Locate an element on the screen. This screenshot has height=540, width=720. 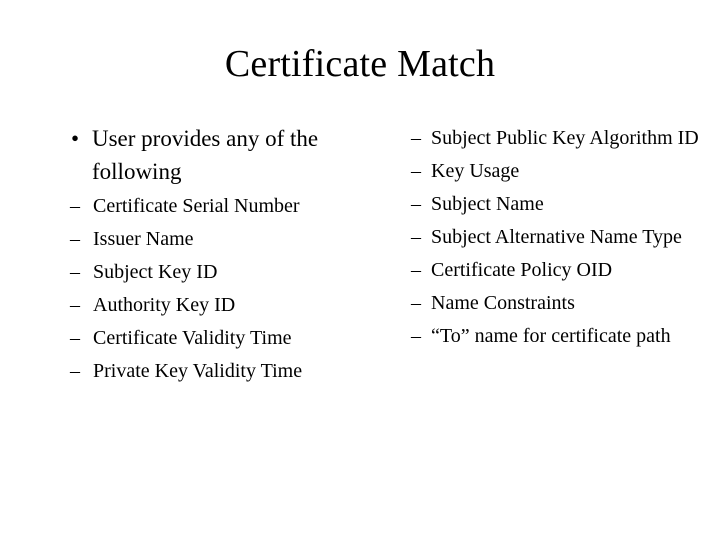
list-item-label: Subject Name is located at coordinates (487, 204).